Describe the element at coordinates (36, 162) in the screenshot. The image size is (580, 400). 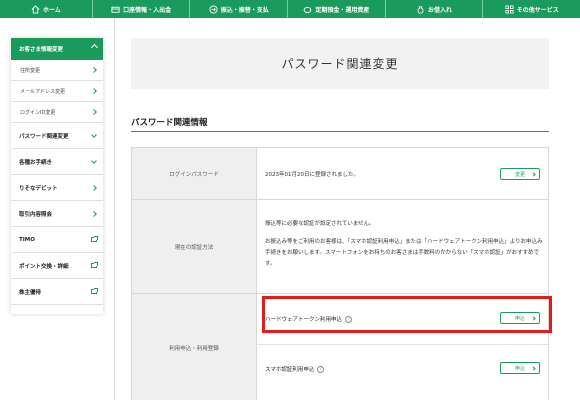
I see `sidebar-item-label: 各種お手続き` at that location.